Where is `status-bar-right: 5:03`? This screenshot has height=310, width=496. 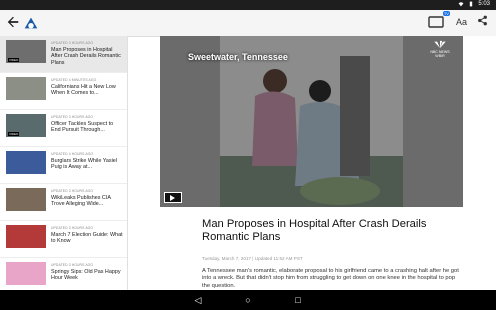 status-bar-right: 5:03 is located at coordinates (474, 4).